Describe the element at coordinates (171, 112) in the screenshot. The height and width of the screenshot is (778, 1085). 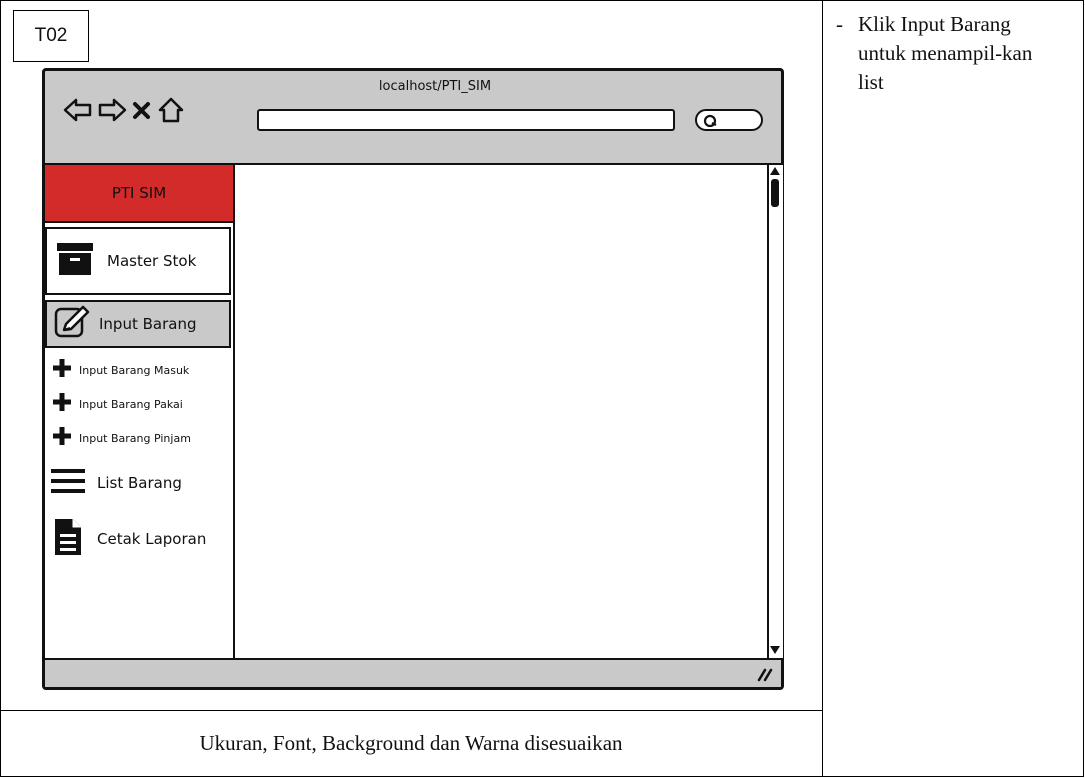
I see `home-icon` at that location.